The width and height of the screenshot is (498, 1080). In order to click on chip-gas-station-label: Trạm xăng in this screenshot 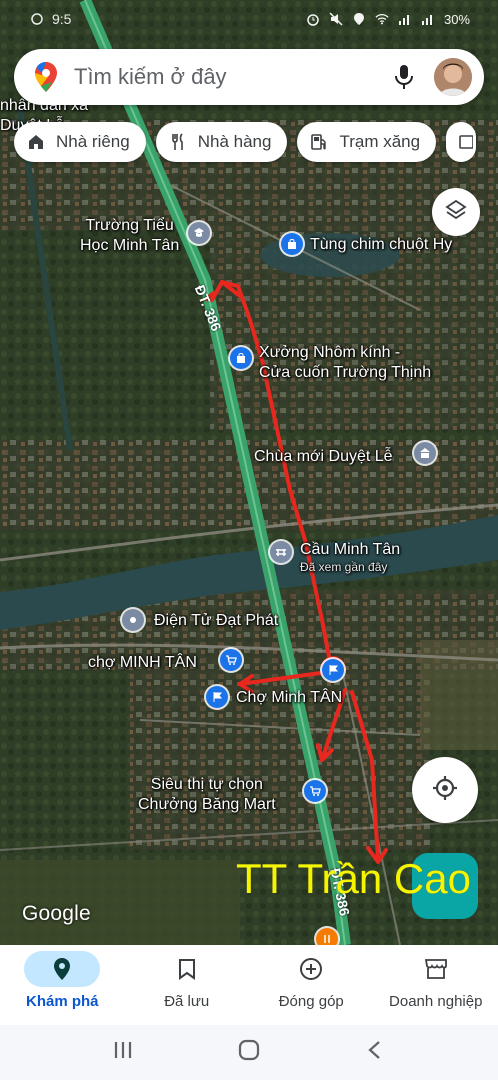, I will do `click(380, 141)`.